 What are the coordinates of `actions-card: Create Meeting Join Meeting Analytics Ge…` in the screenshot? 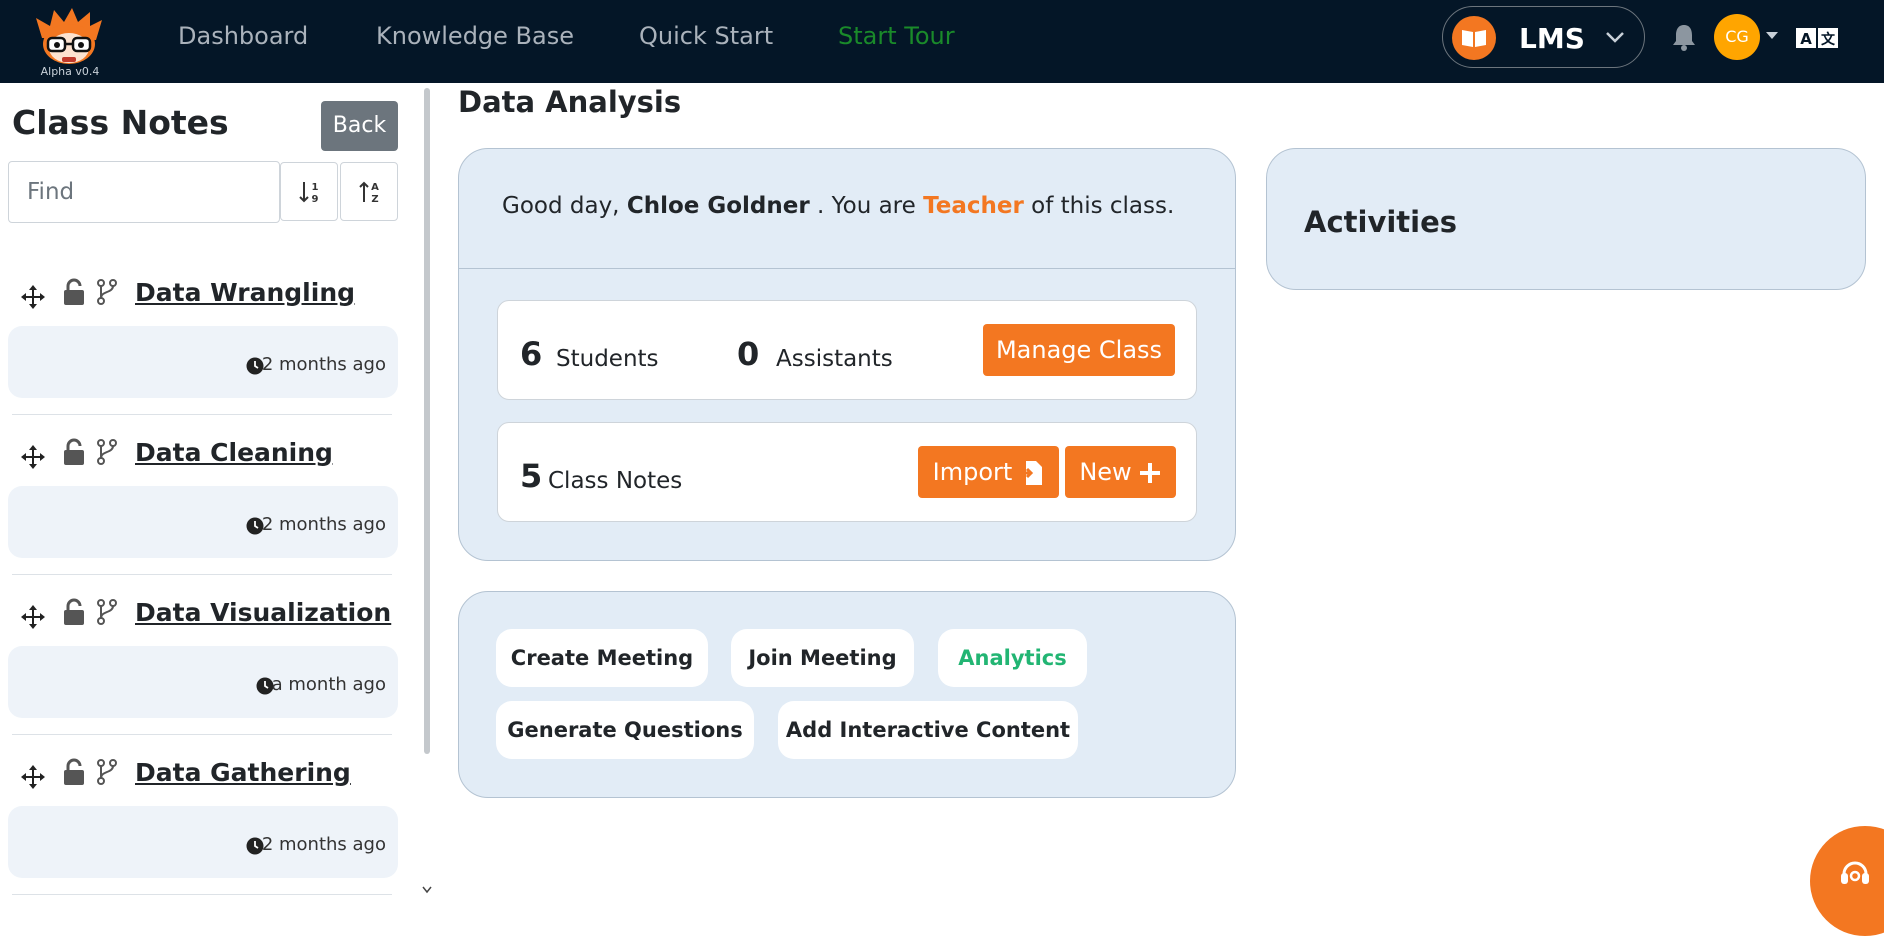 It's located at (847, 694).